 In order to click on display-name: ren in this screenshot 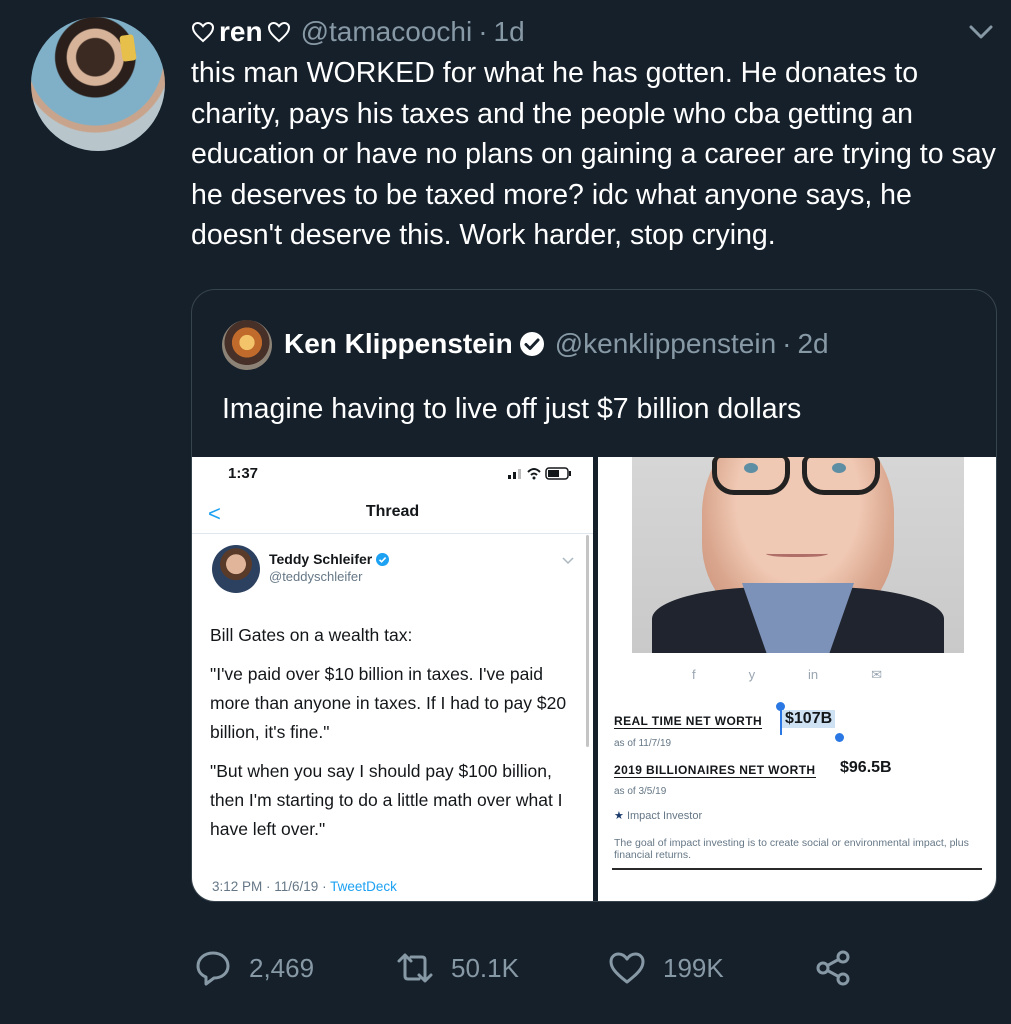, I will do `click(241, 32)`.